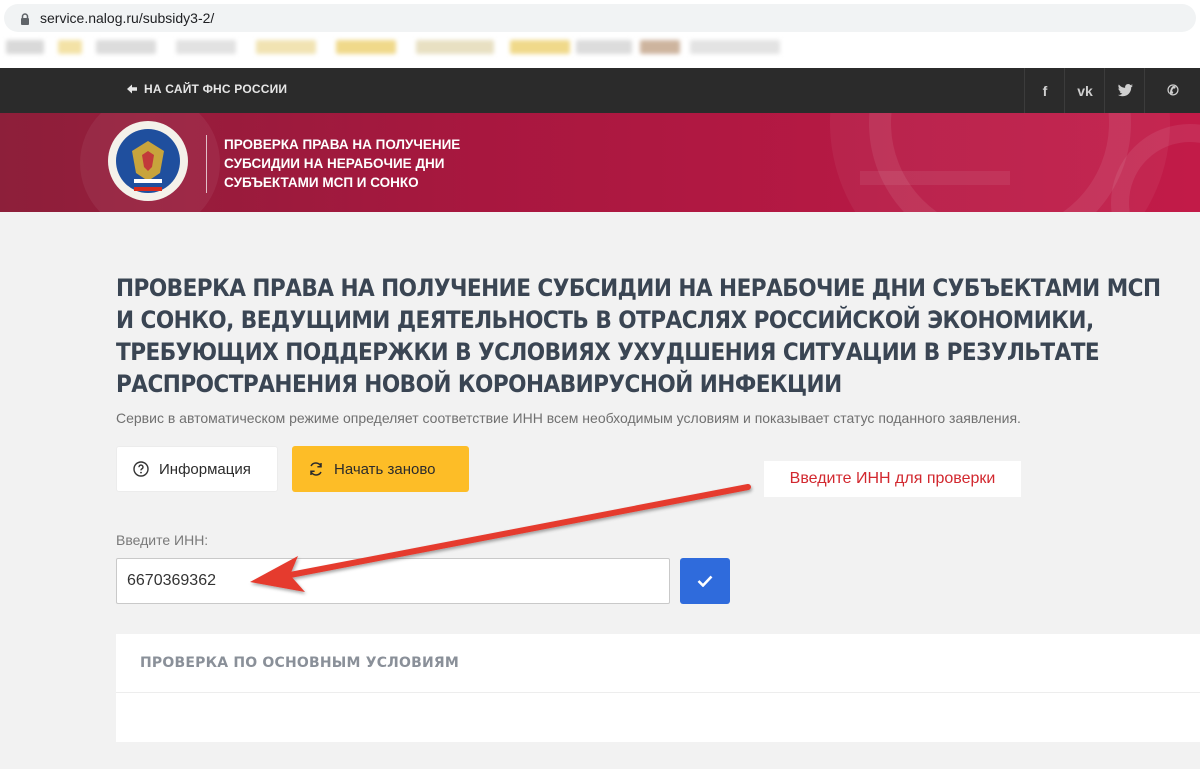  I want to click on panel-title: ПРОВЕРКА ПО ОСНОВНЫМ УСЛОВИЯМ, so click(658, 663).